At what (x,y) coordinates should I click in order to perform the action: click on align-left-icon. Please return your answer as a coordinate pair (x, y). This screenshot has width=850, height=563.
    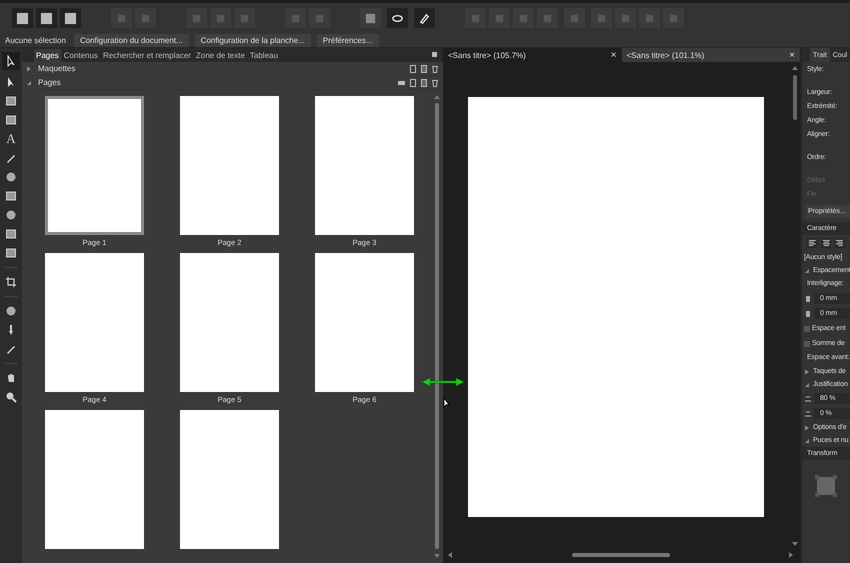
    Looking at the image, I should click on (812, 243).